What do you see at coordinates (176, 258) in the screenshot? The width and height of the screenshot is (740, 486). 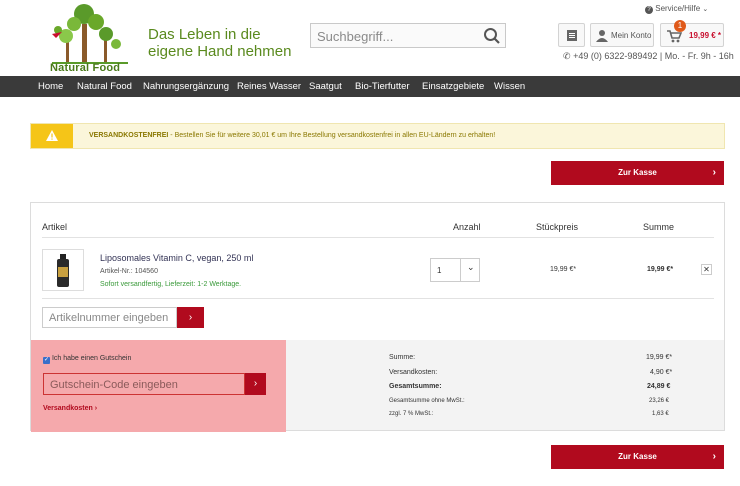 I see `product-name: Liposomales Vitamin C, vegan, 250 ml` at bounding box center [176, 258].